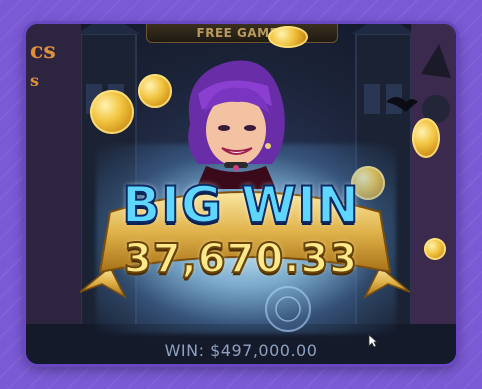 This screenshot has height=389, width=482. I want to click on top-banner: FREE GAMES, so click(242, 33).